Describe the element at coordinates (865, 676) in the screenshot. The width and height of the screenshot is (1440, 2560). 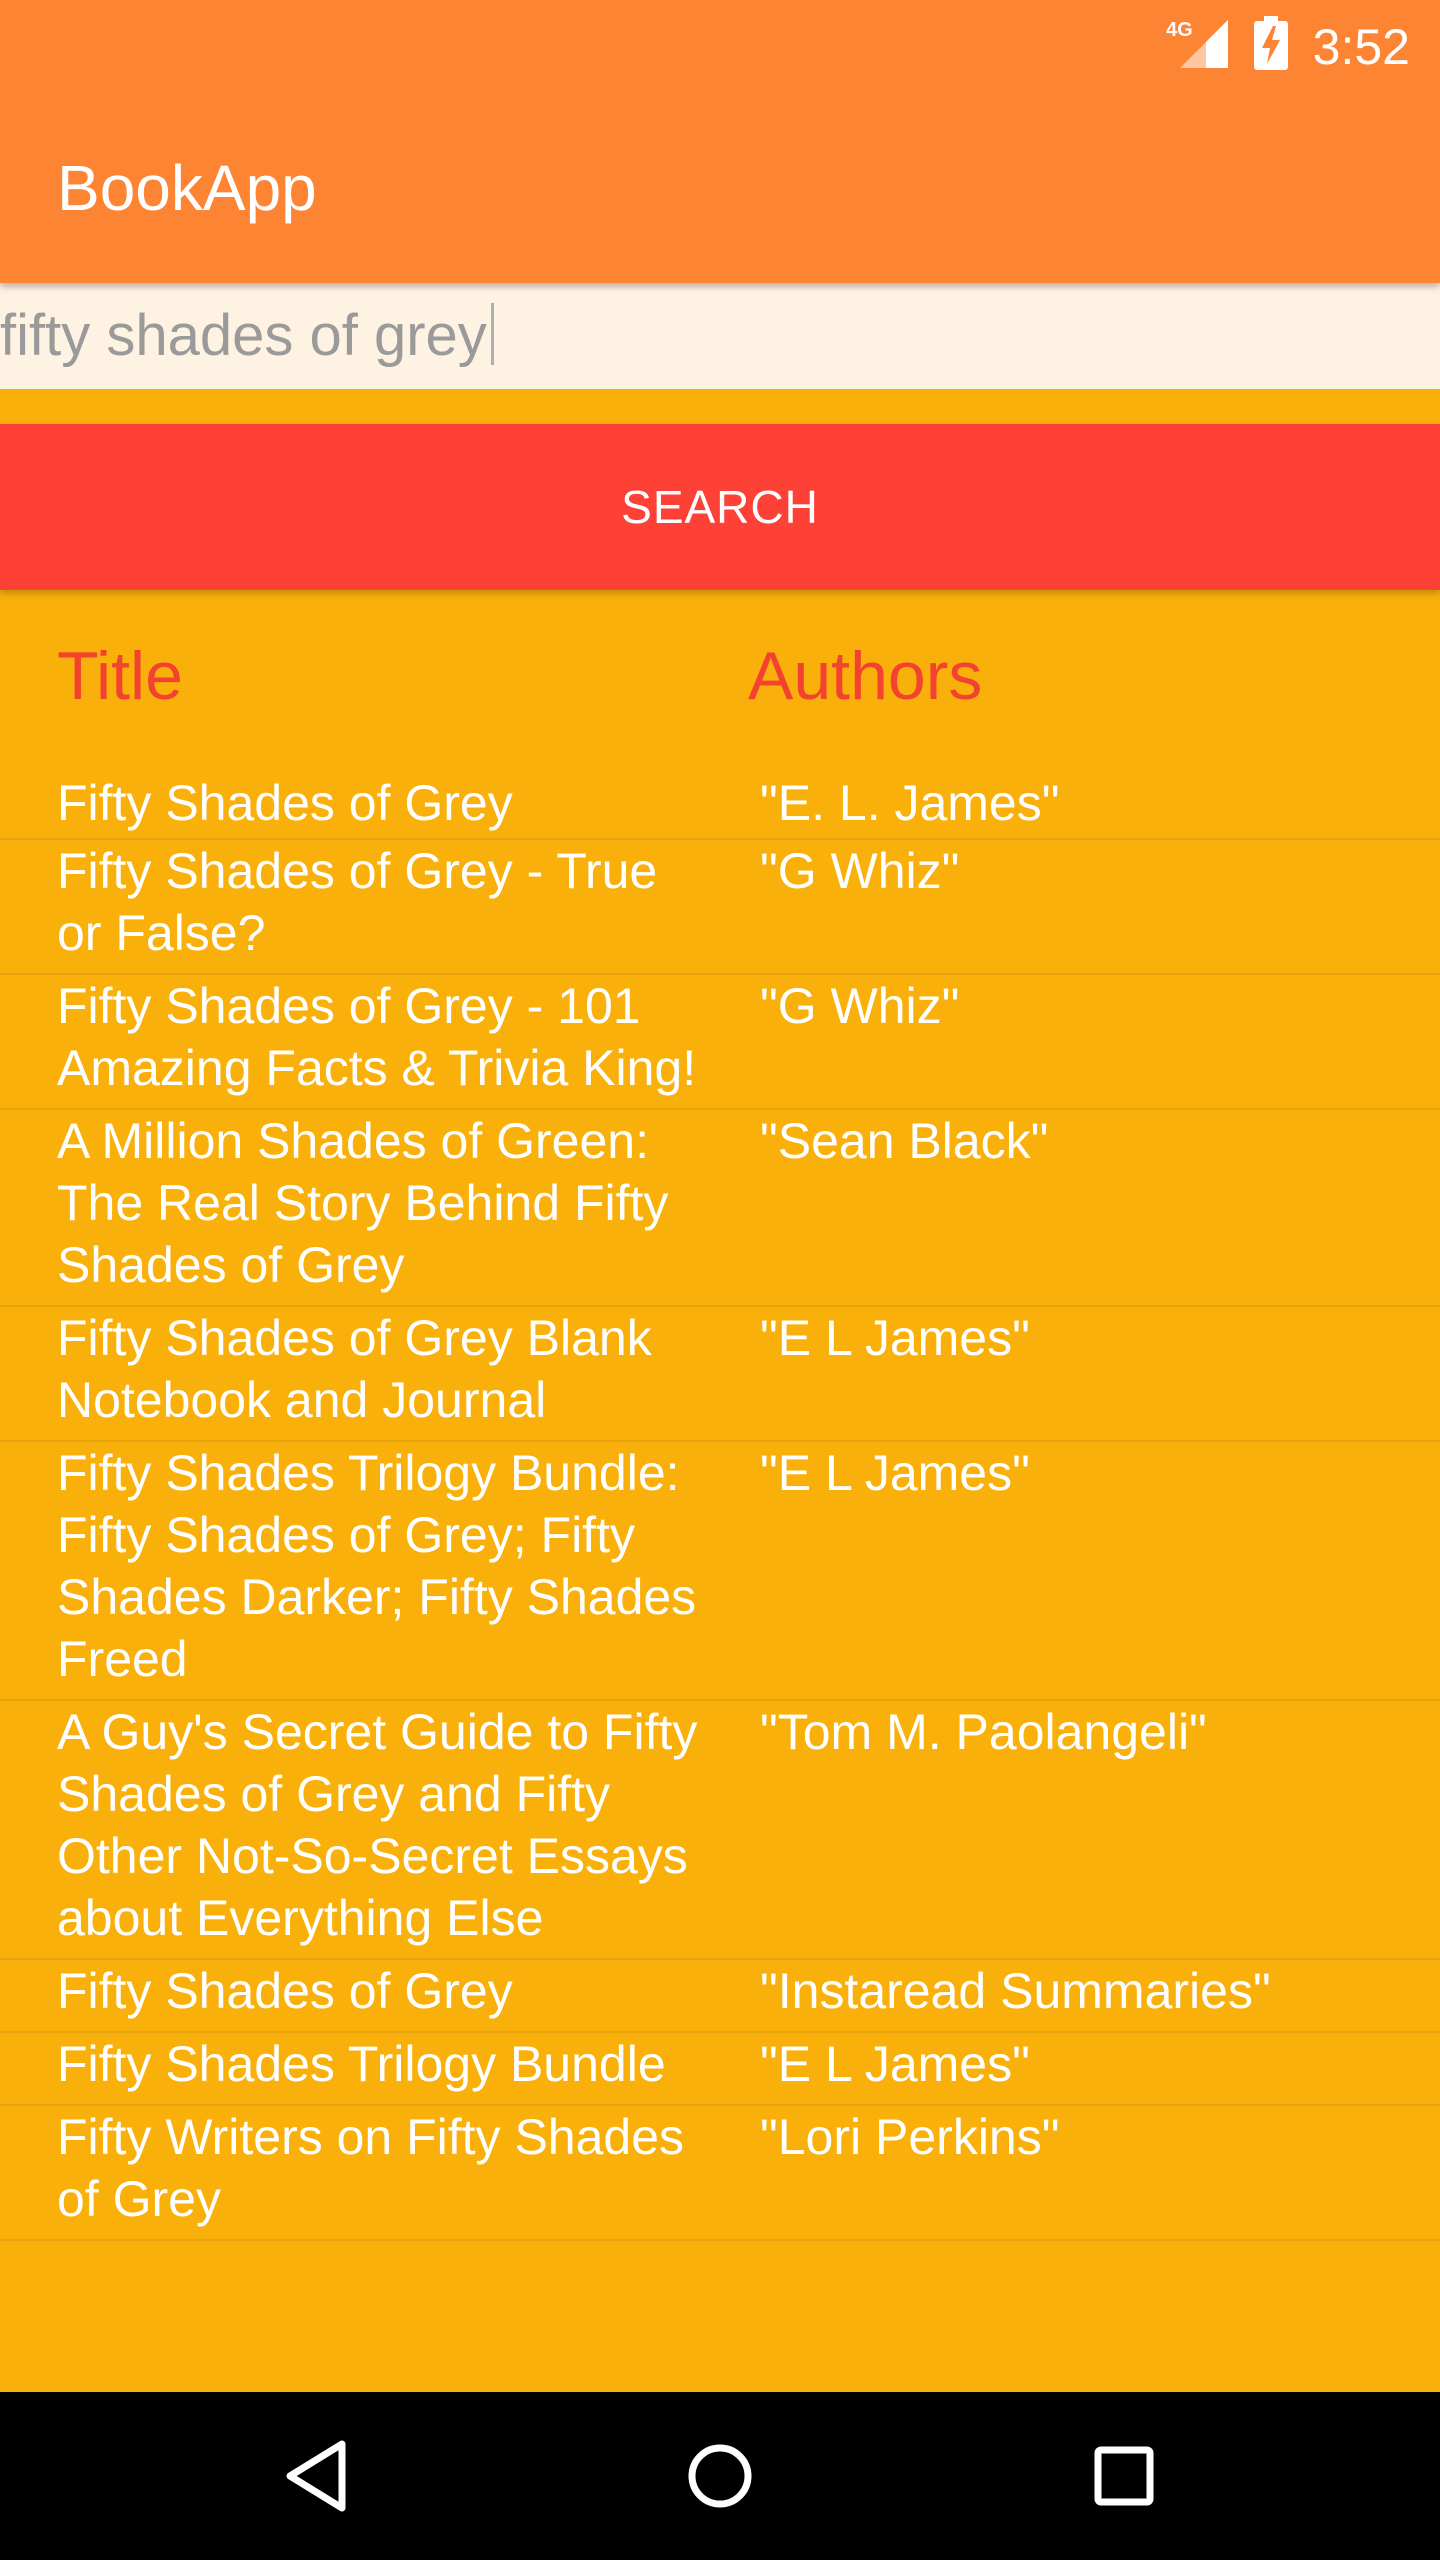
I see `authors-column-header: Authors` at that location.